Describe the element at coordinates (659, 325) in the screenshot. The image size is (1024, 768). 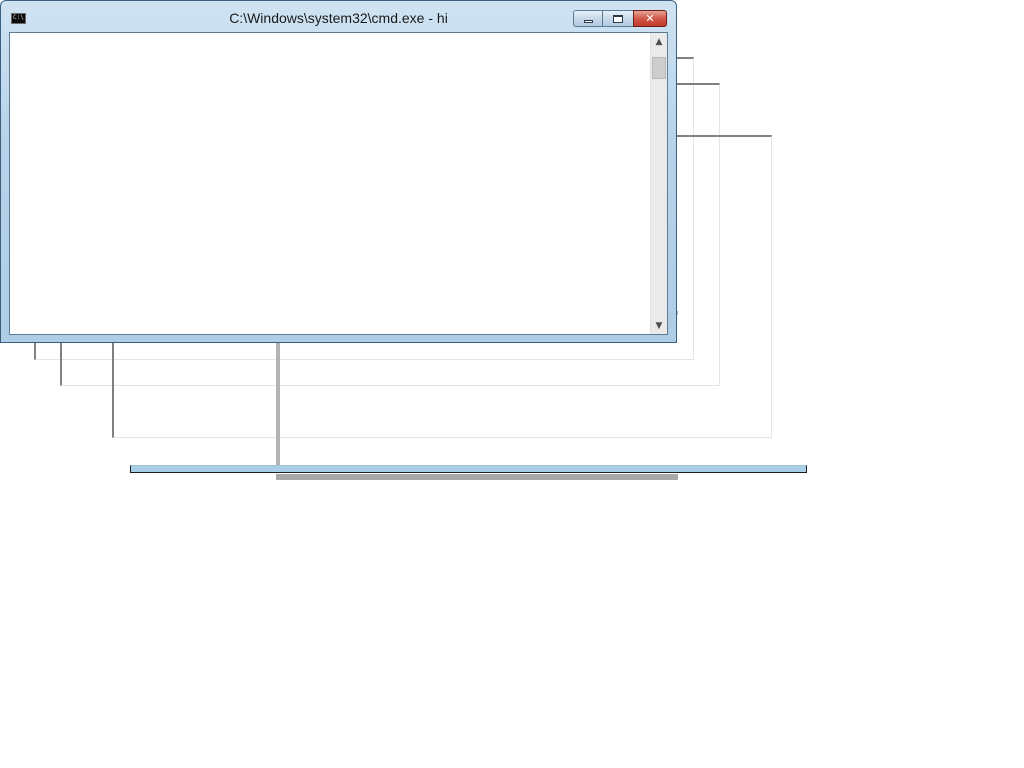
I see `scroll-down-icon: ▼` at that location.